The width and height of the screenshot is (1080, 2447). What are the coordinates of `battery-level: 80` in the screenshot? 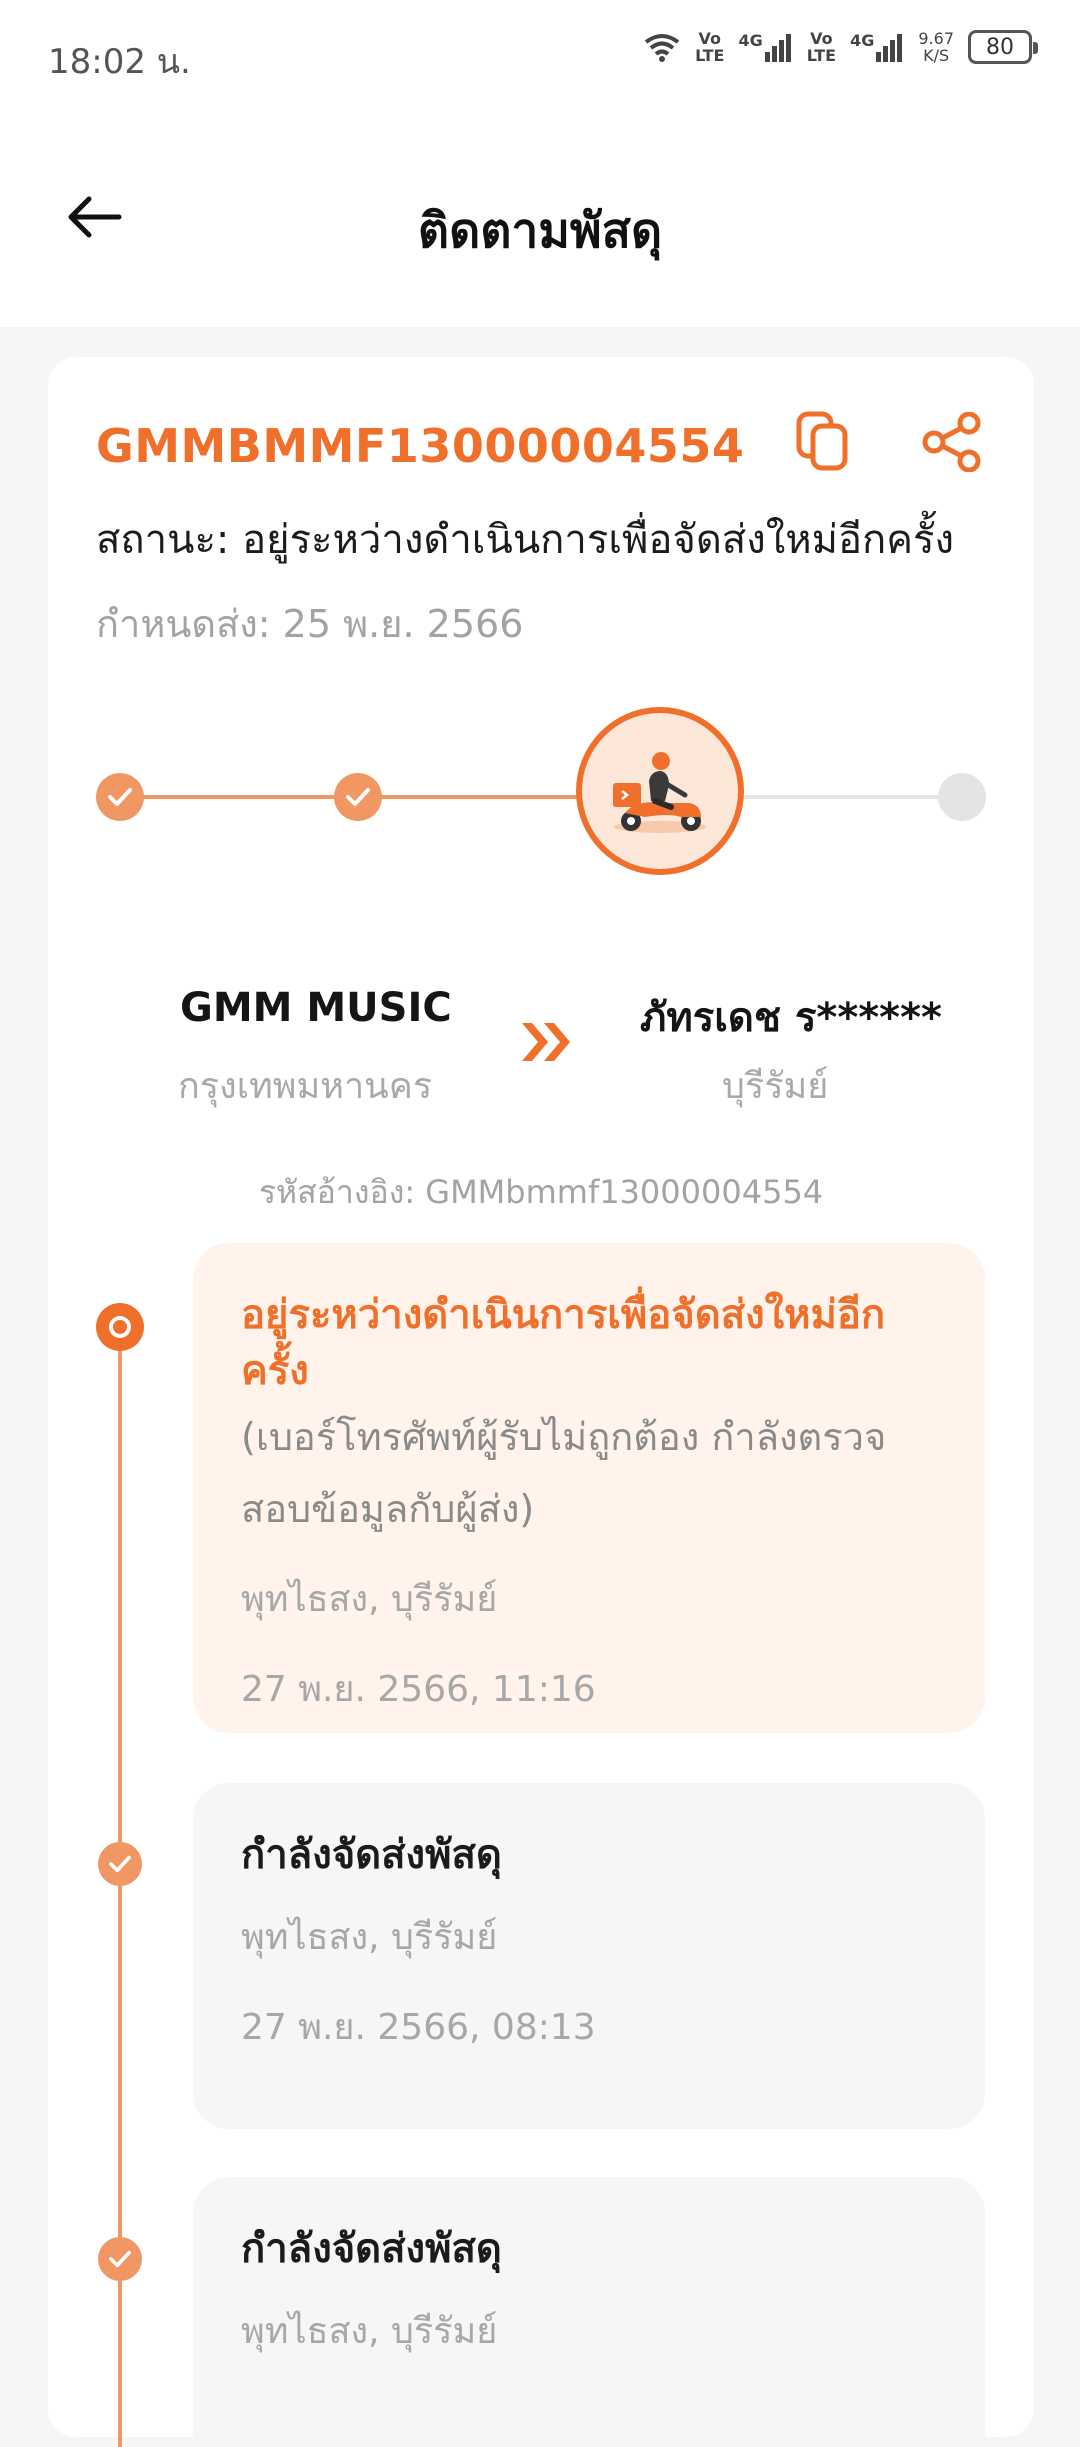 It's located at (1000, 47).